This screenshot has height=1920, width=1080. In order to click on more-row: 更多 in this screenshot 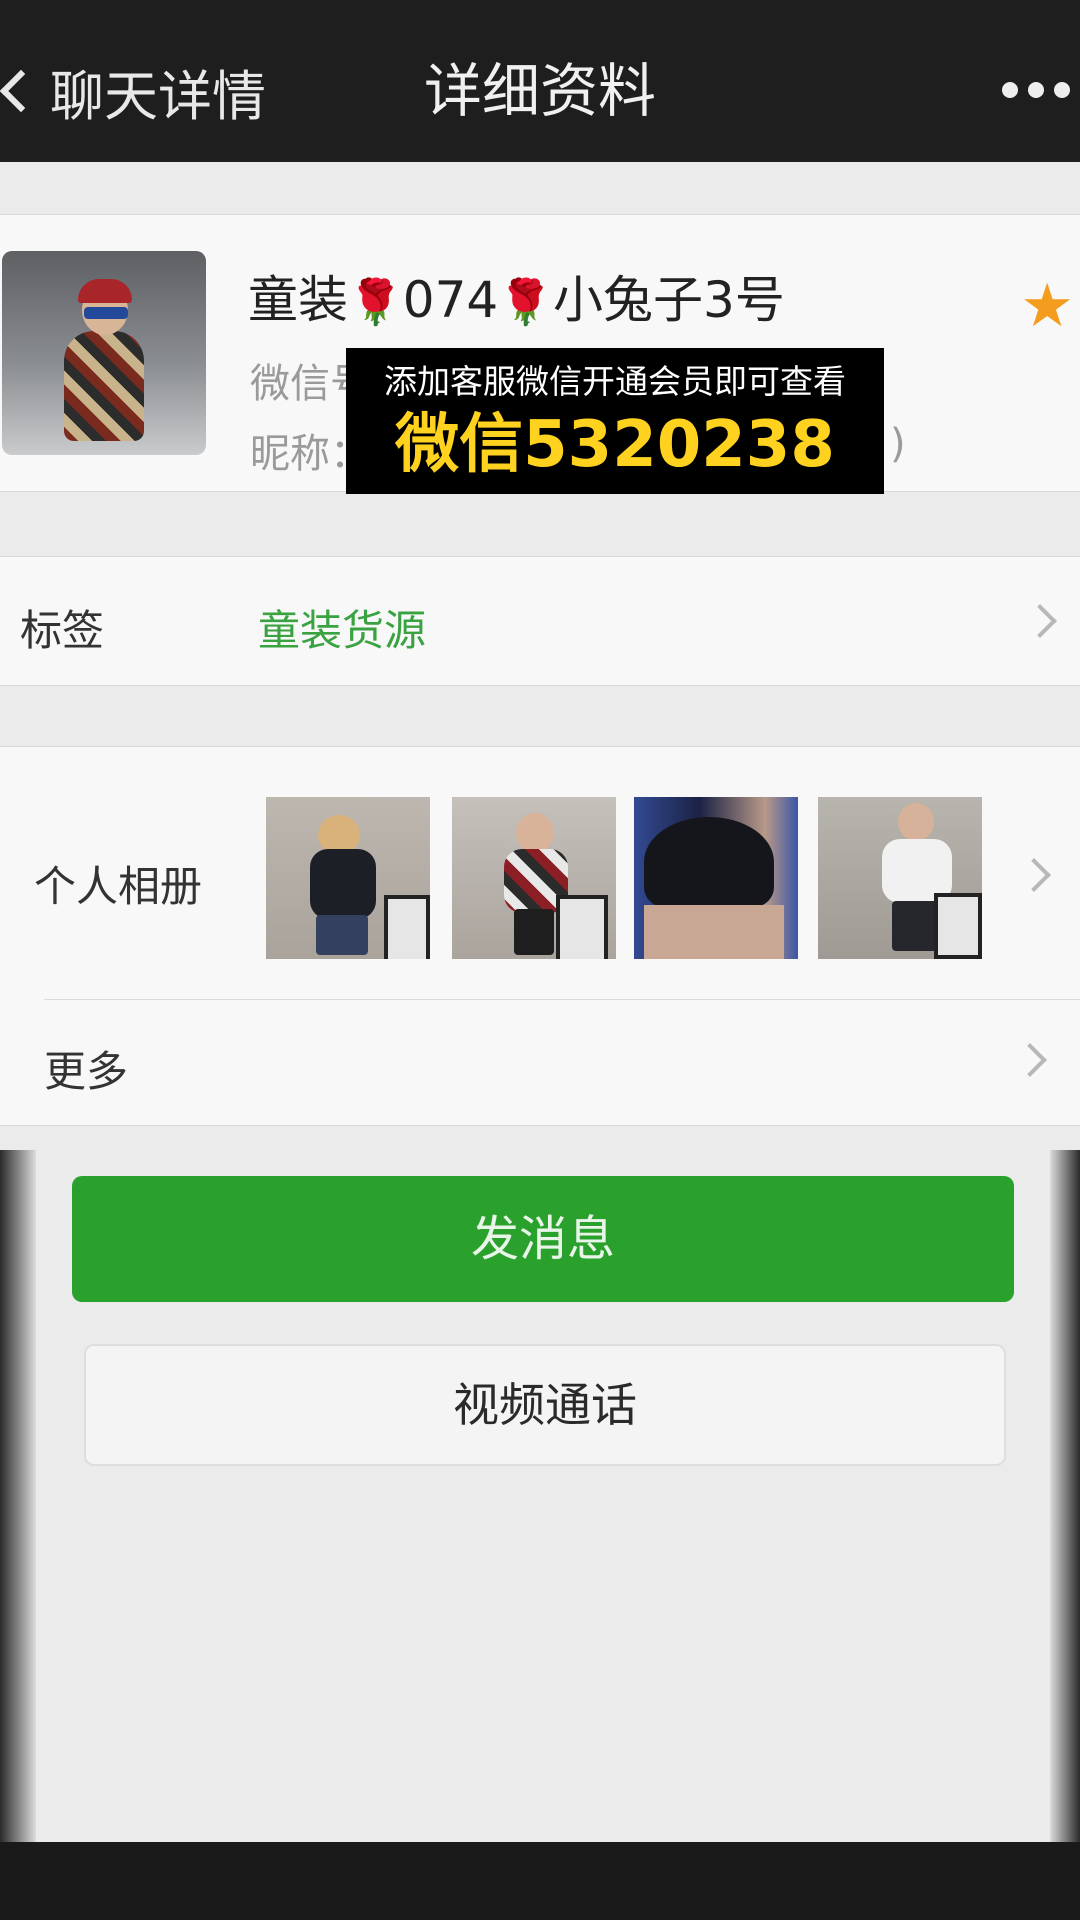, I will do `click(540, 1062)`.